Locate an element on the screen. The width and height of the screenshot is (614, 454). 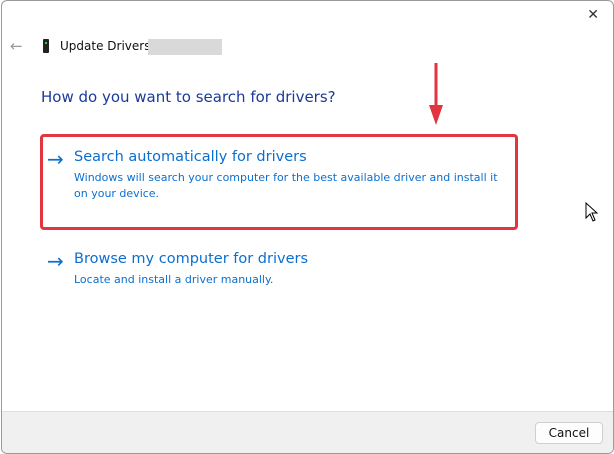
mouse-cursor-icon is located at coordinates (592, 212).